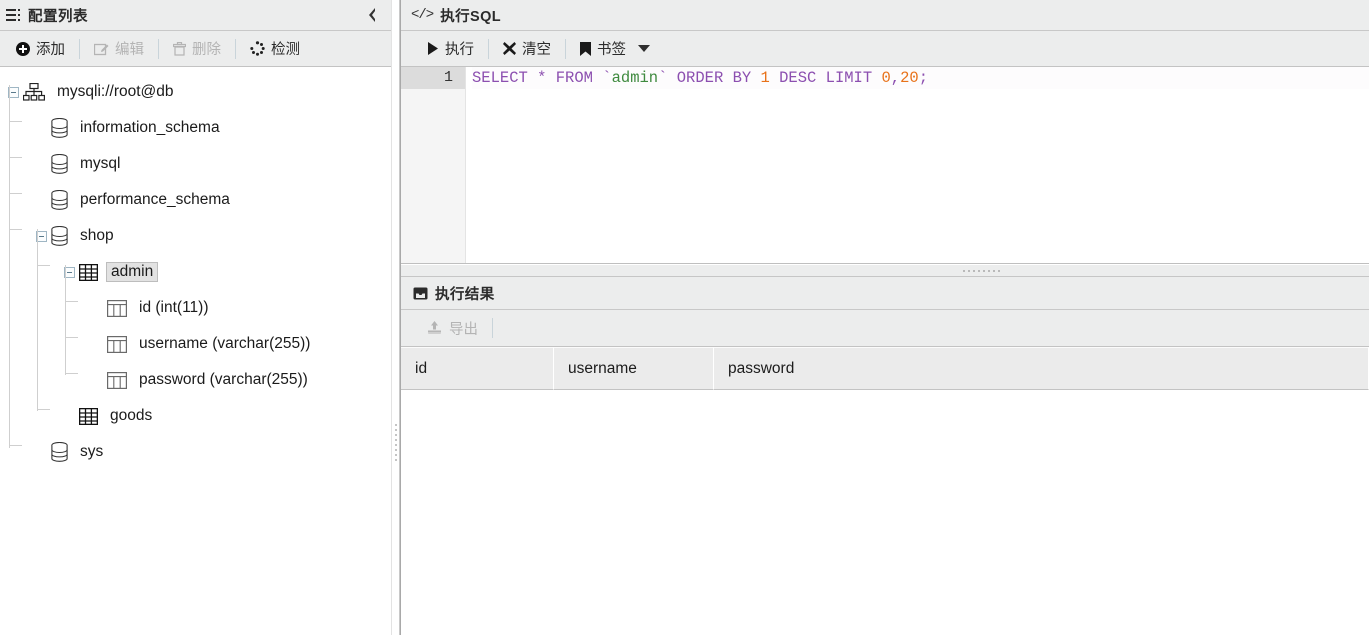  Describe the element at coordinates (886, 78) in the screenshot. I see `code-token-num: 0` at that location.